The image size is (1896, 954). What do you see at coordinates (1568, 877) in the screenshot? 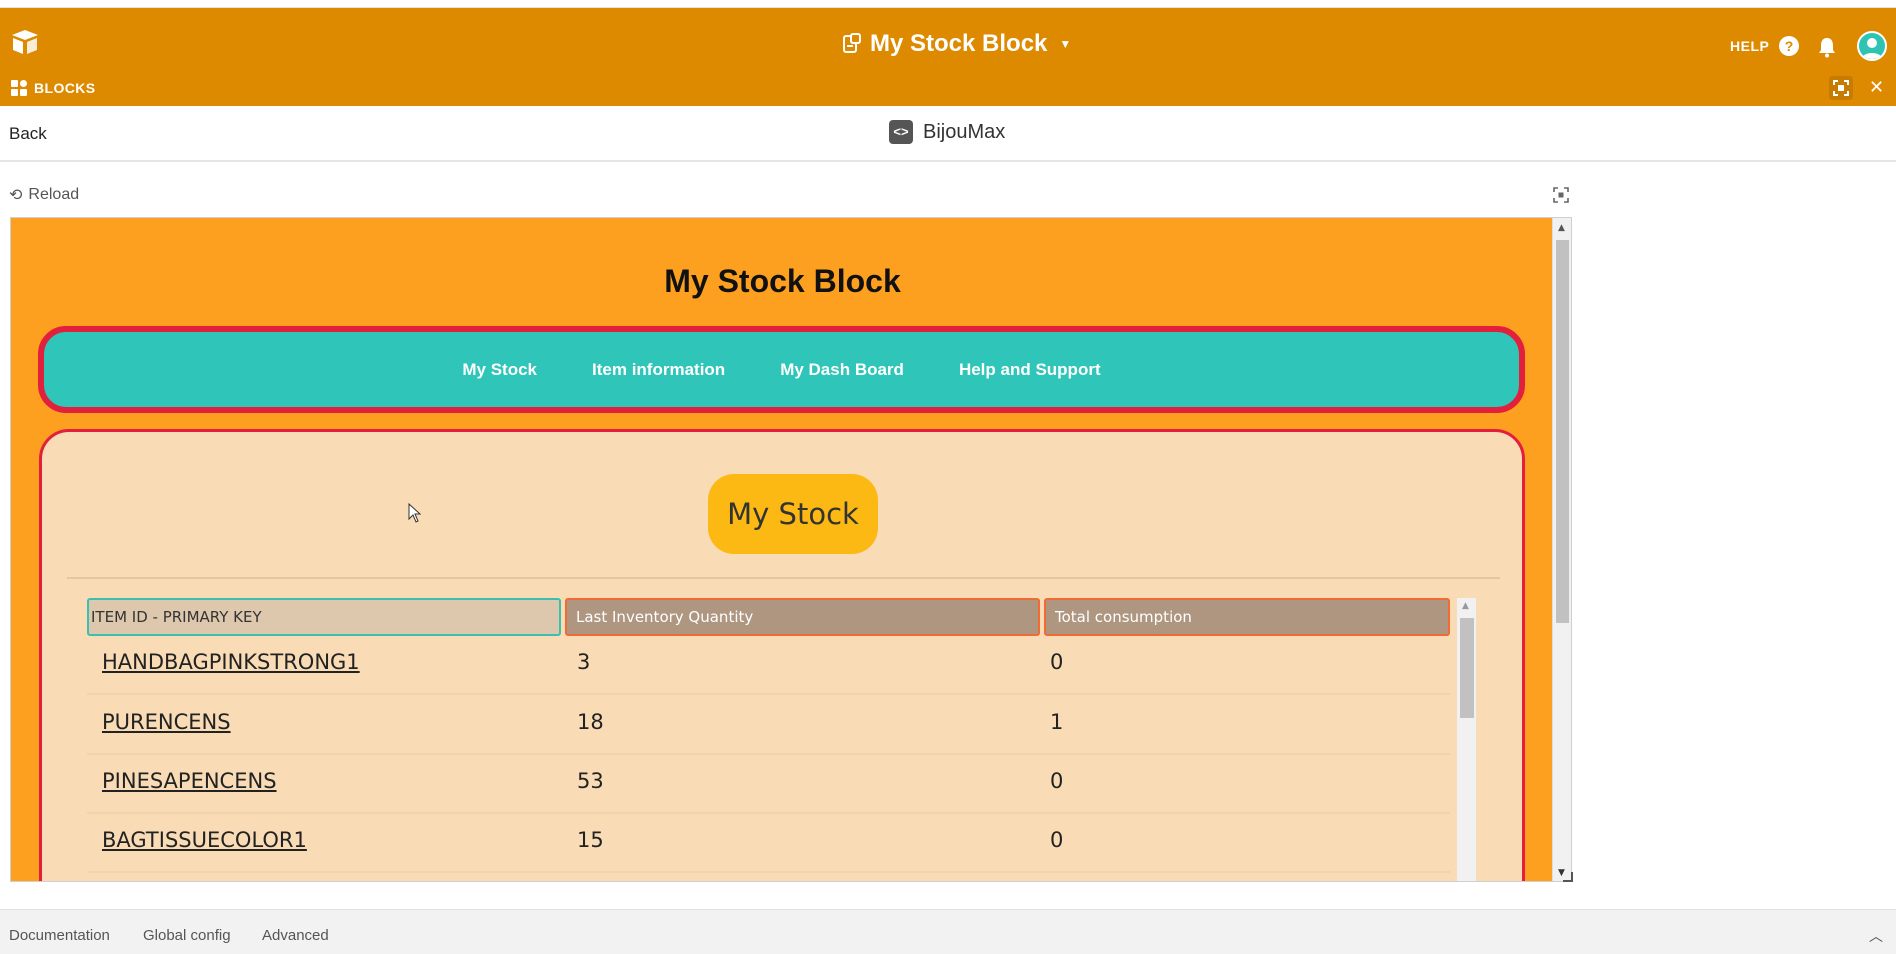
I see `resize-handle` at bounding box center [1568, 877].